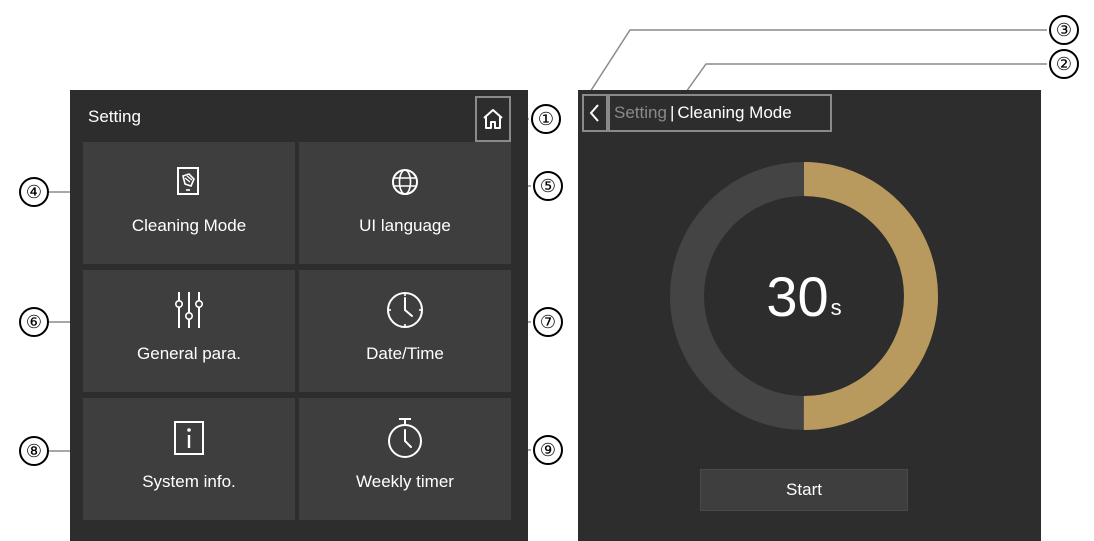 This screenshot has width=1094, height=541. I want to click on start-button: Start, so click(804, 490).